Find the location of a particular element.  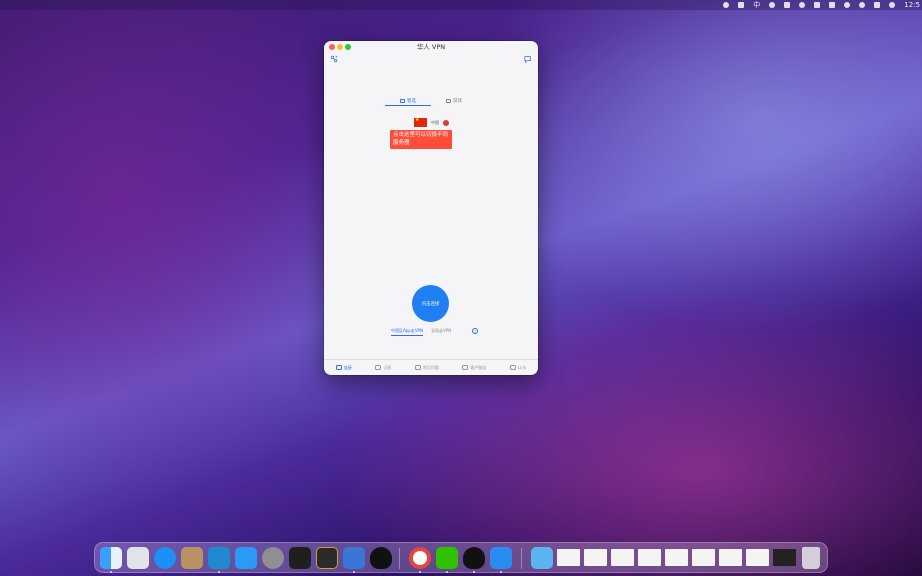

status-items: 中 12:5 is located at coordinates (821, 5).